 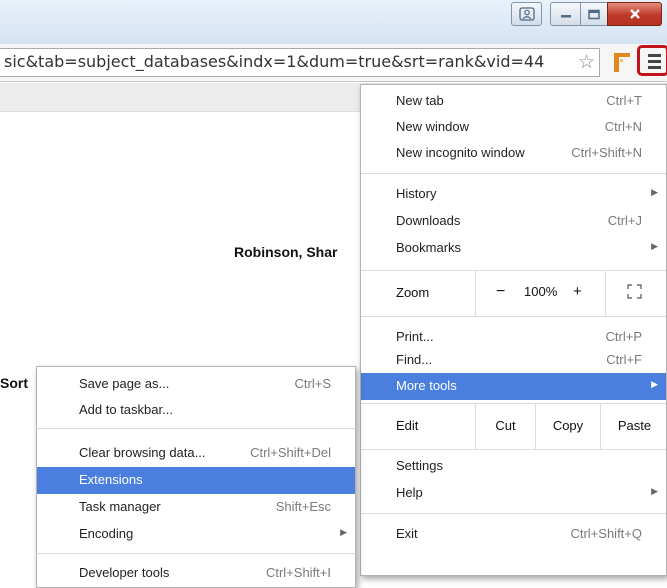 I want to click on window-title-bar, so click(x=333, y=22).